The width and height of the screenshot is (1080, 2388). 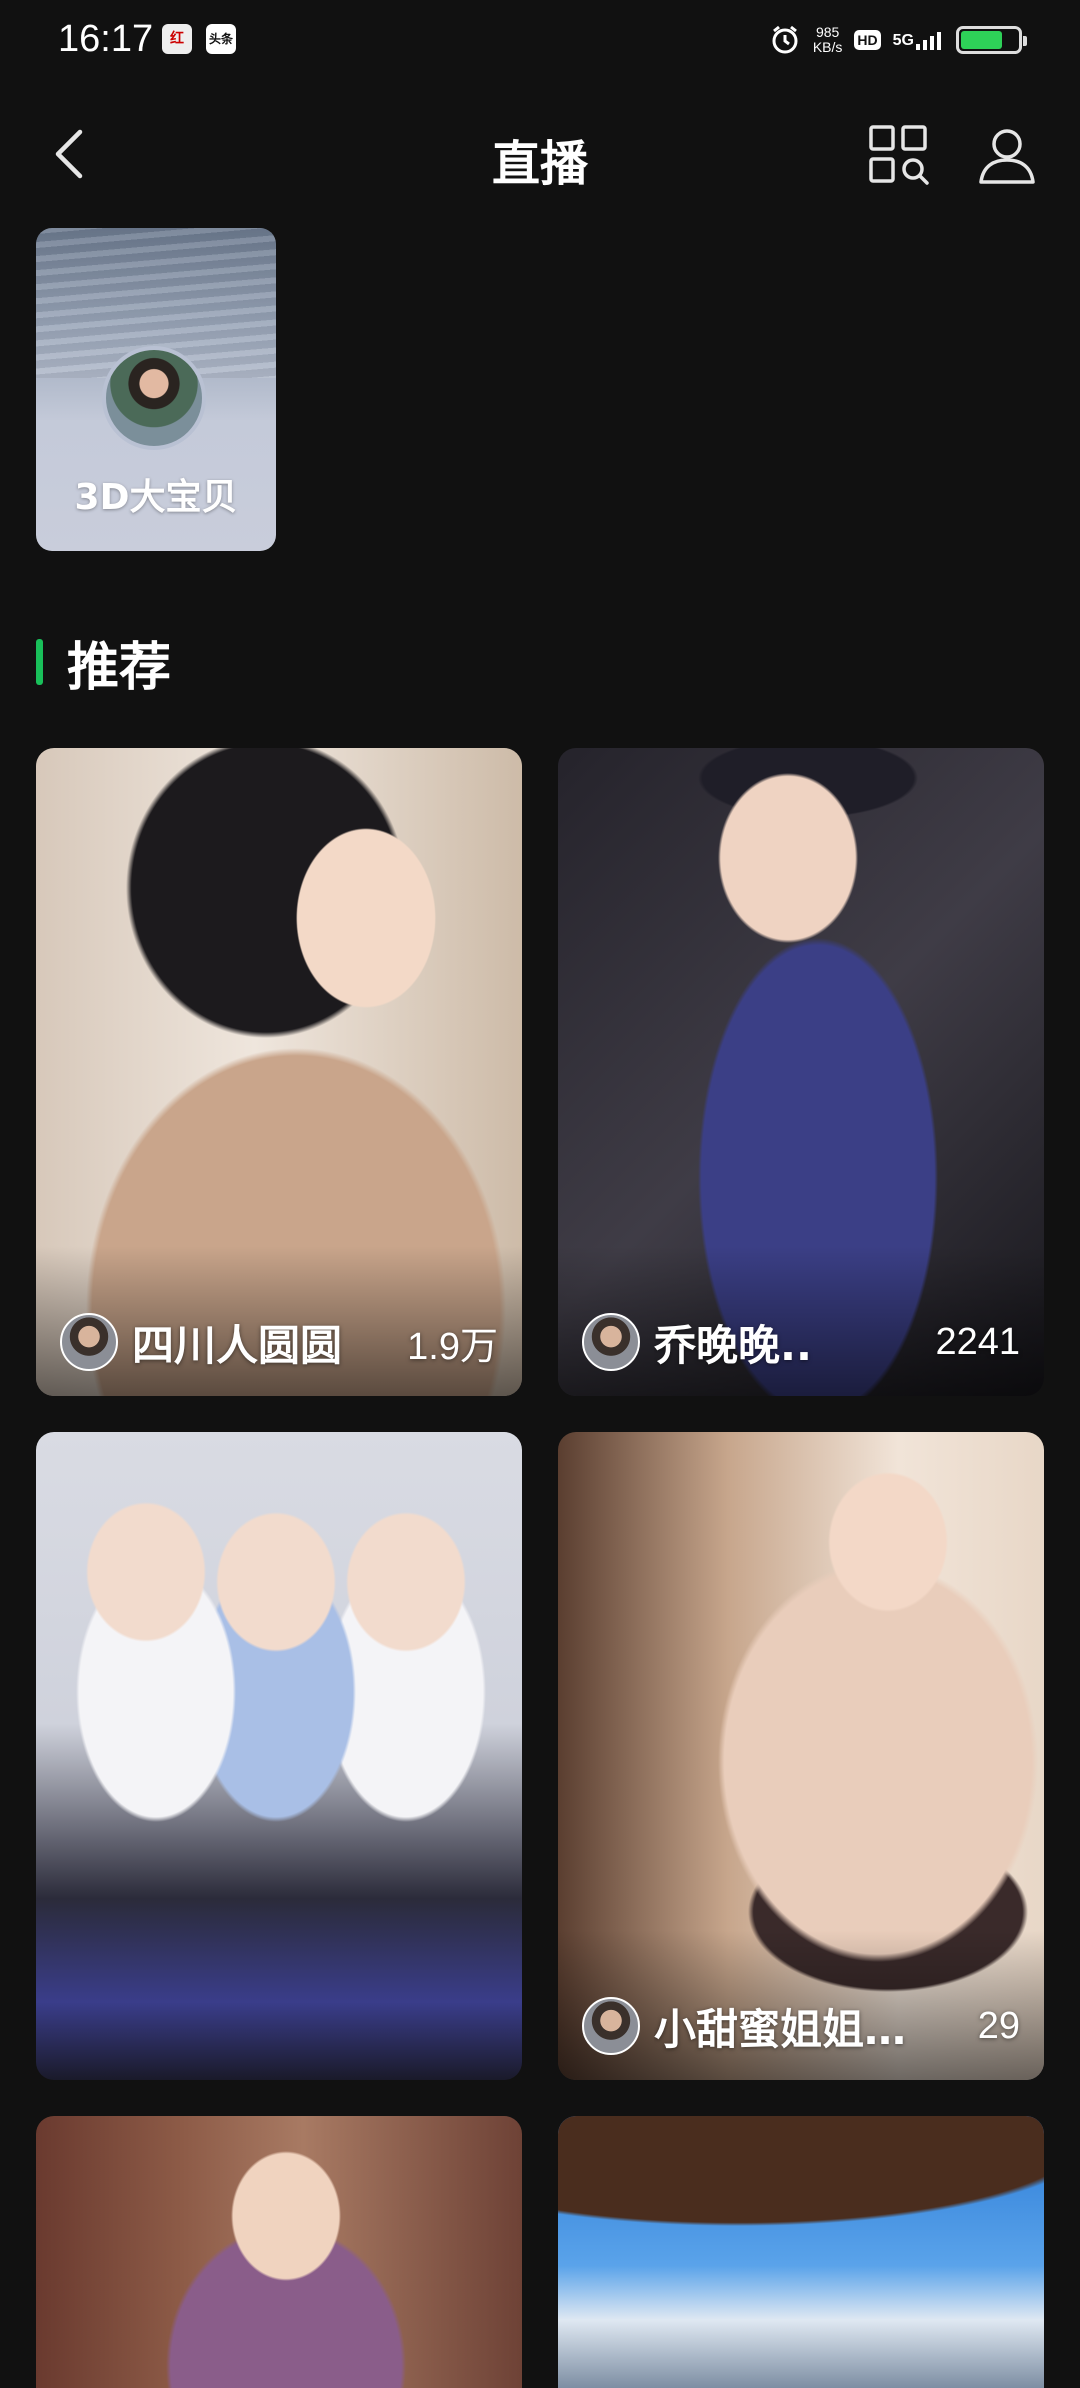 I want to click on stream-card: 四川人圆圆 1.9万, so click(x=279, y=1072).